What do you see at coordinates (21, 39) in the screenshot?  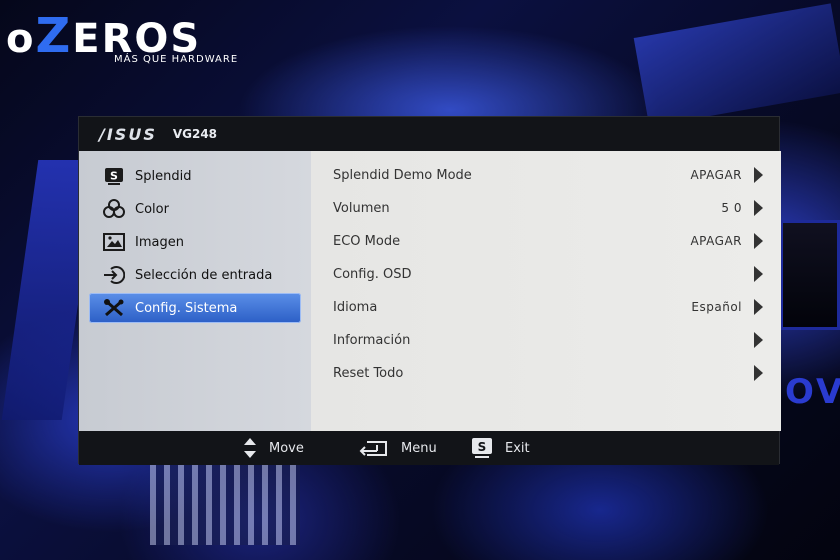 I see `logo-prefix: o` at bounding box center [21, 39].